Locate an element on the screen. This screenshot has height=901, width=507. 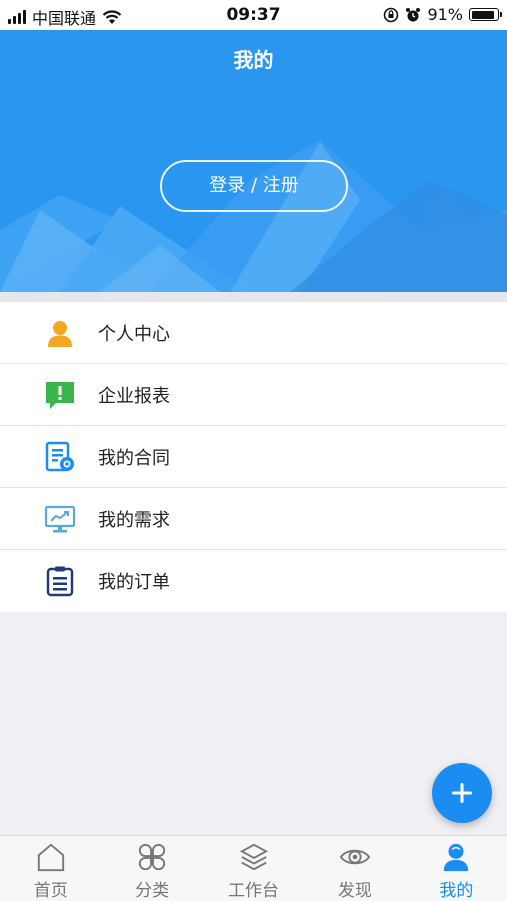
tab-category: 分类 is located at coordinates (151, 868).